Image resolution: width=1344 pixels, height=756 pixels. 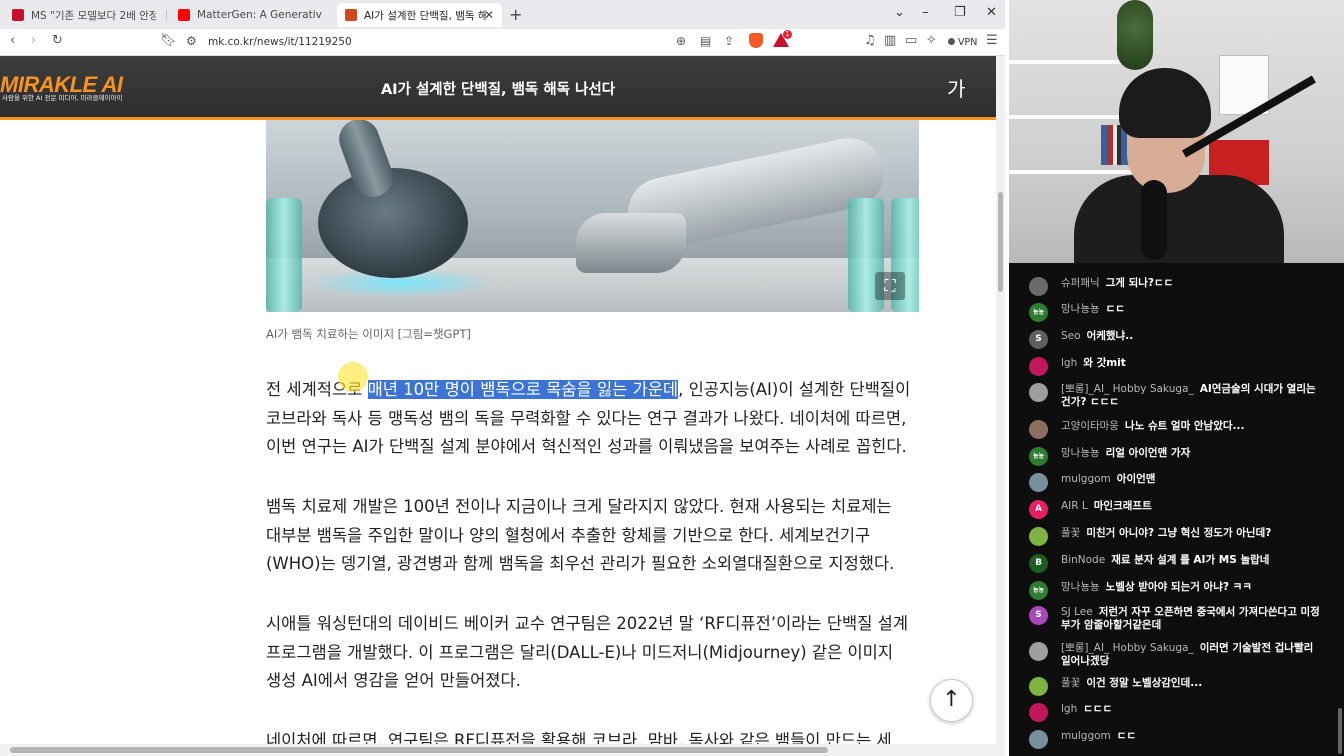 I want to click on avatar: A, so click(x=1038, y=509).